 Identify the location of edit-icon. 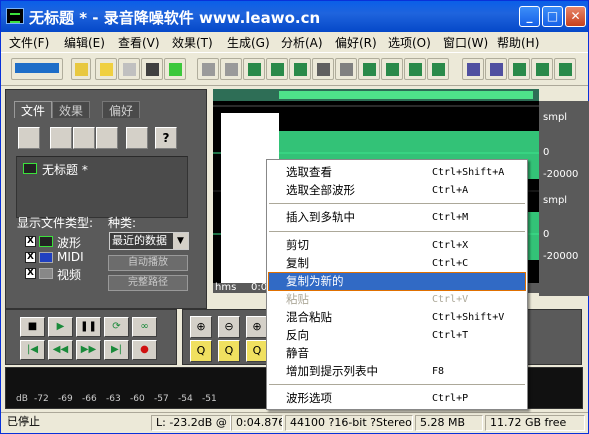
(496, 69).